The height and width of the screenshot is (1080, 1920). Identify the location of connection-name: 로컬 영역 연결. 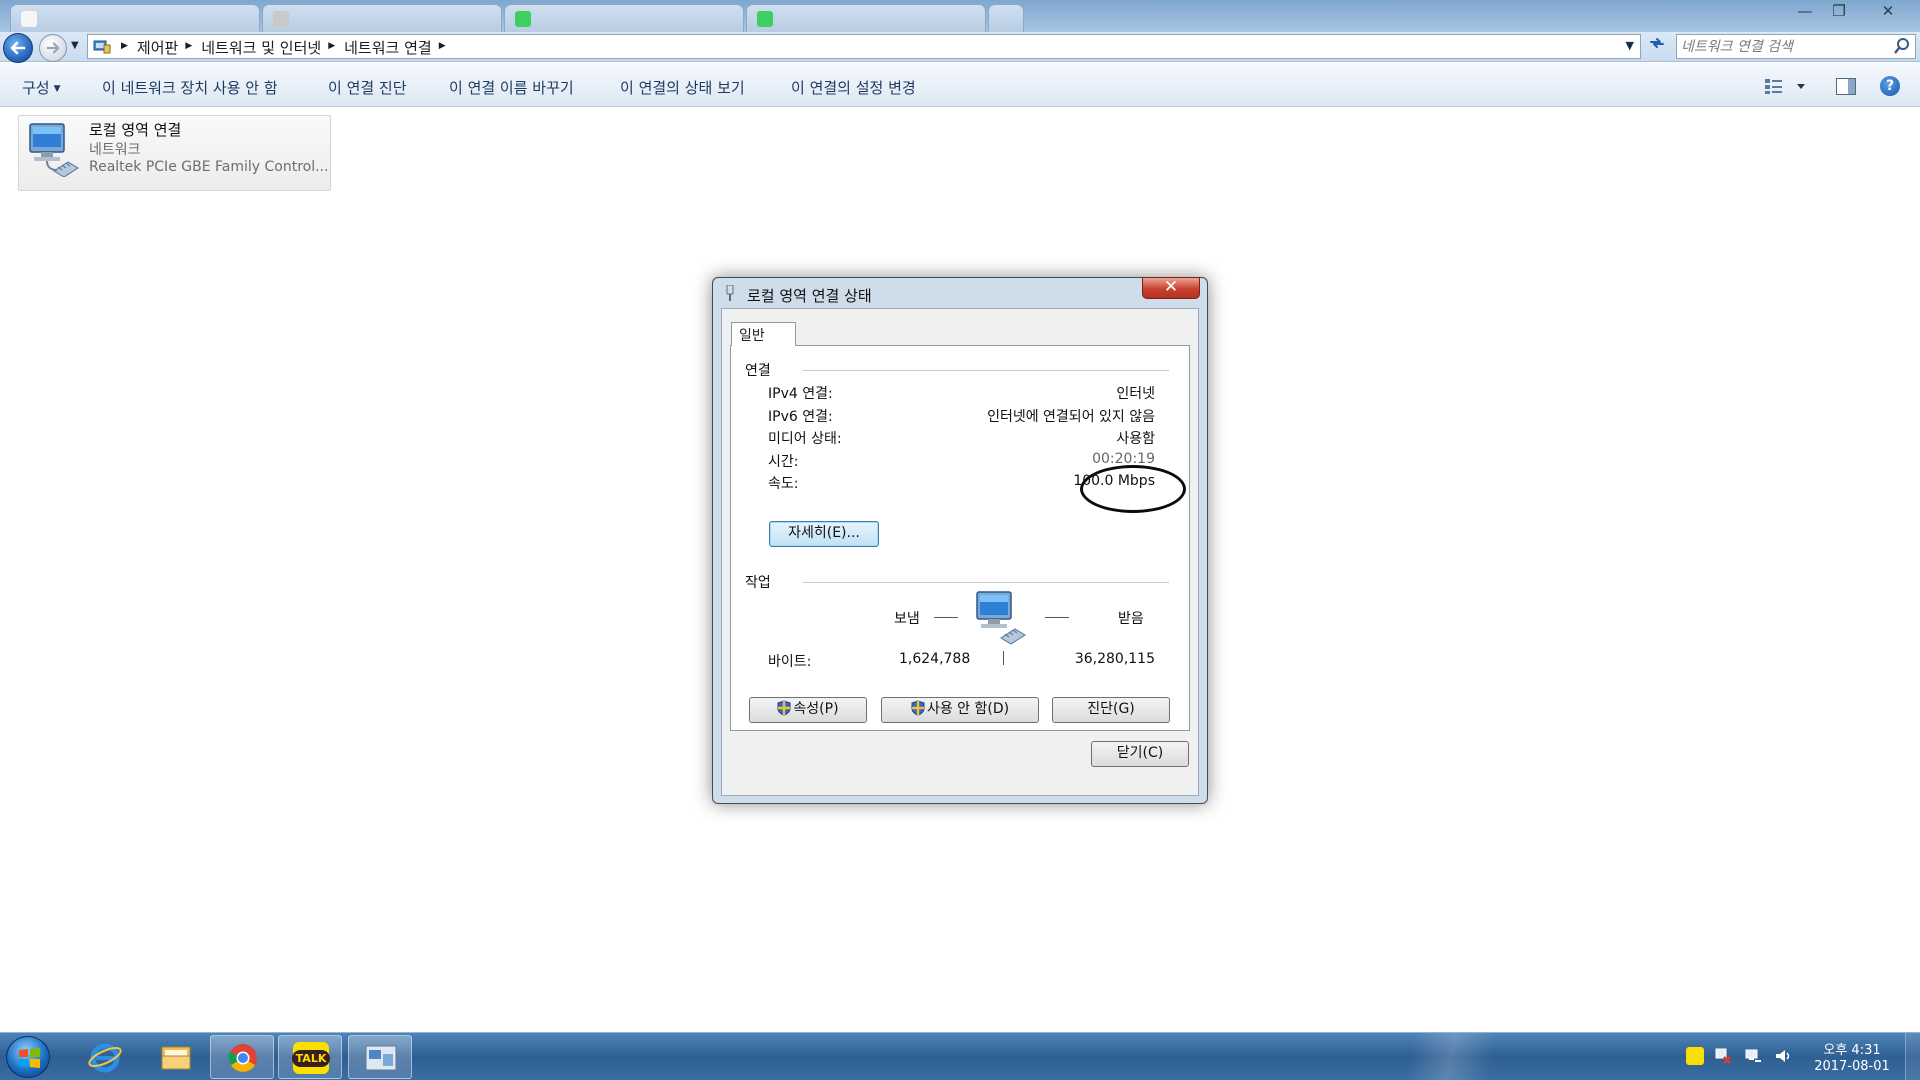
(135, 130).